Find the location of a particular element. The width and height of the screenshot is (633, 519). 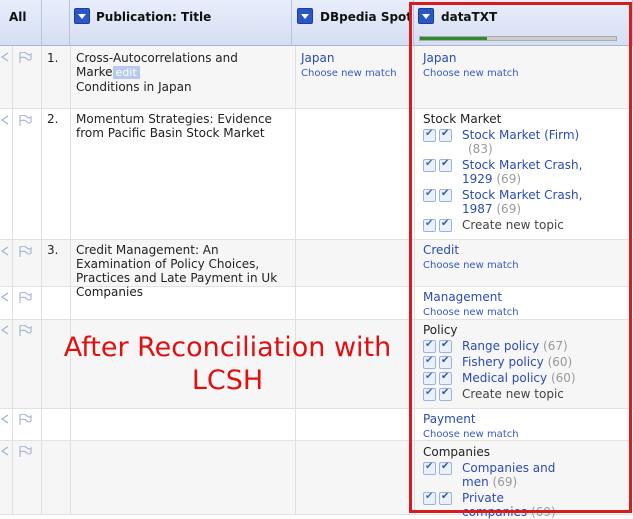

candidate-link: Medical policy is located at coordinates (504, 378).